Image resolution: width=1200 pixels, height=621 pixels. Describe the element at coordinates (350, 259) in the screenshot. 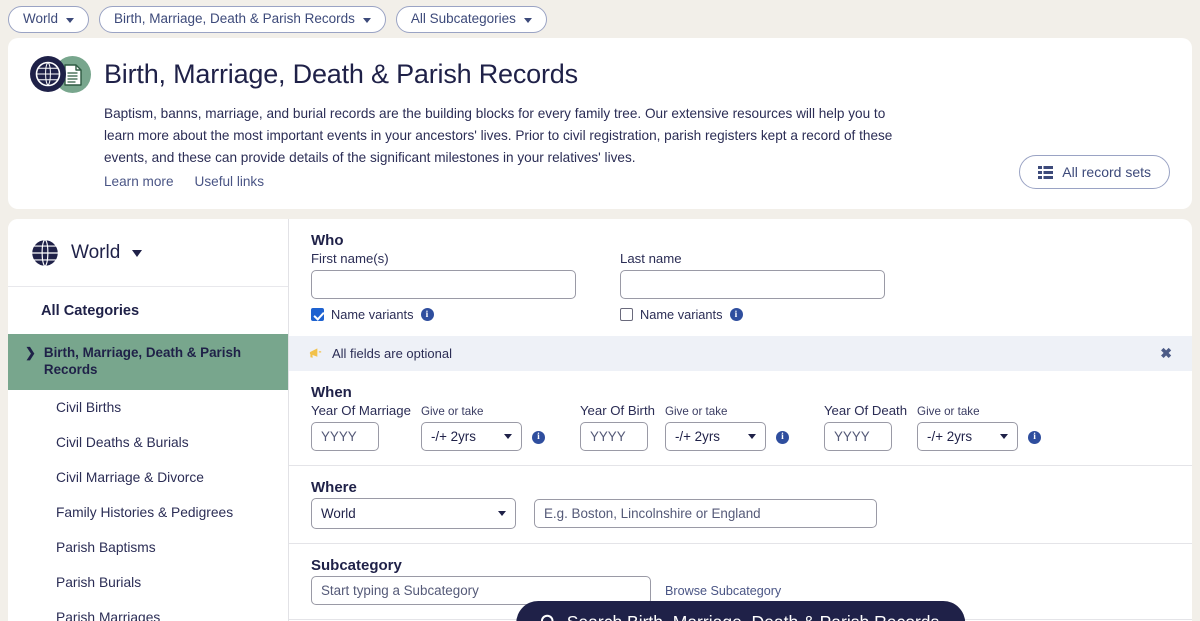

I see `first-name-label: First name(s)` at that location.